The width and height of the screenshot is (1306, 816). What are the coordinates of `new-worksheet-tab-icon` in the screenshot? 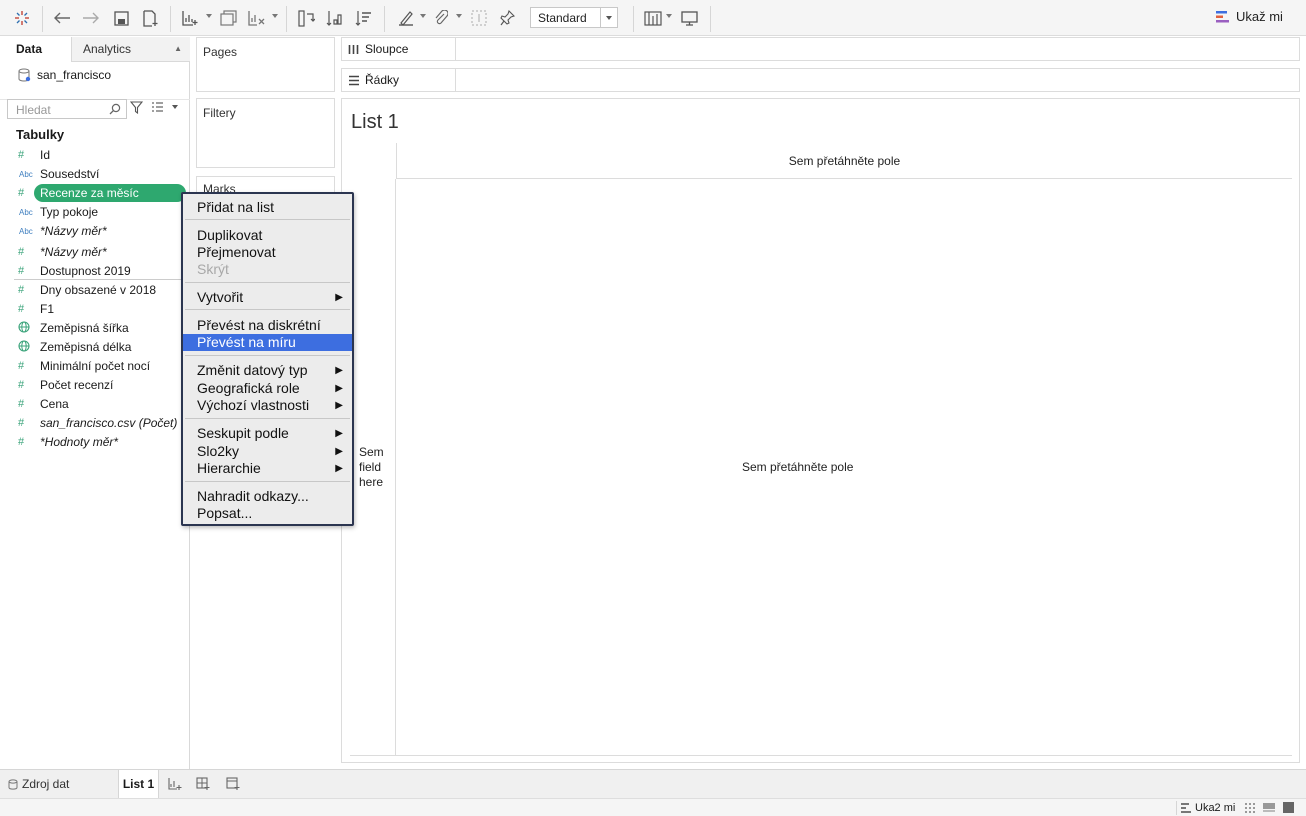 It's located at (175, 785).